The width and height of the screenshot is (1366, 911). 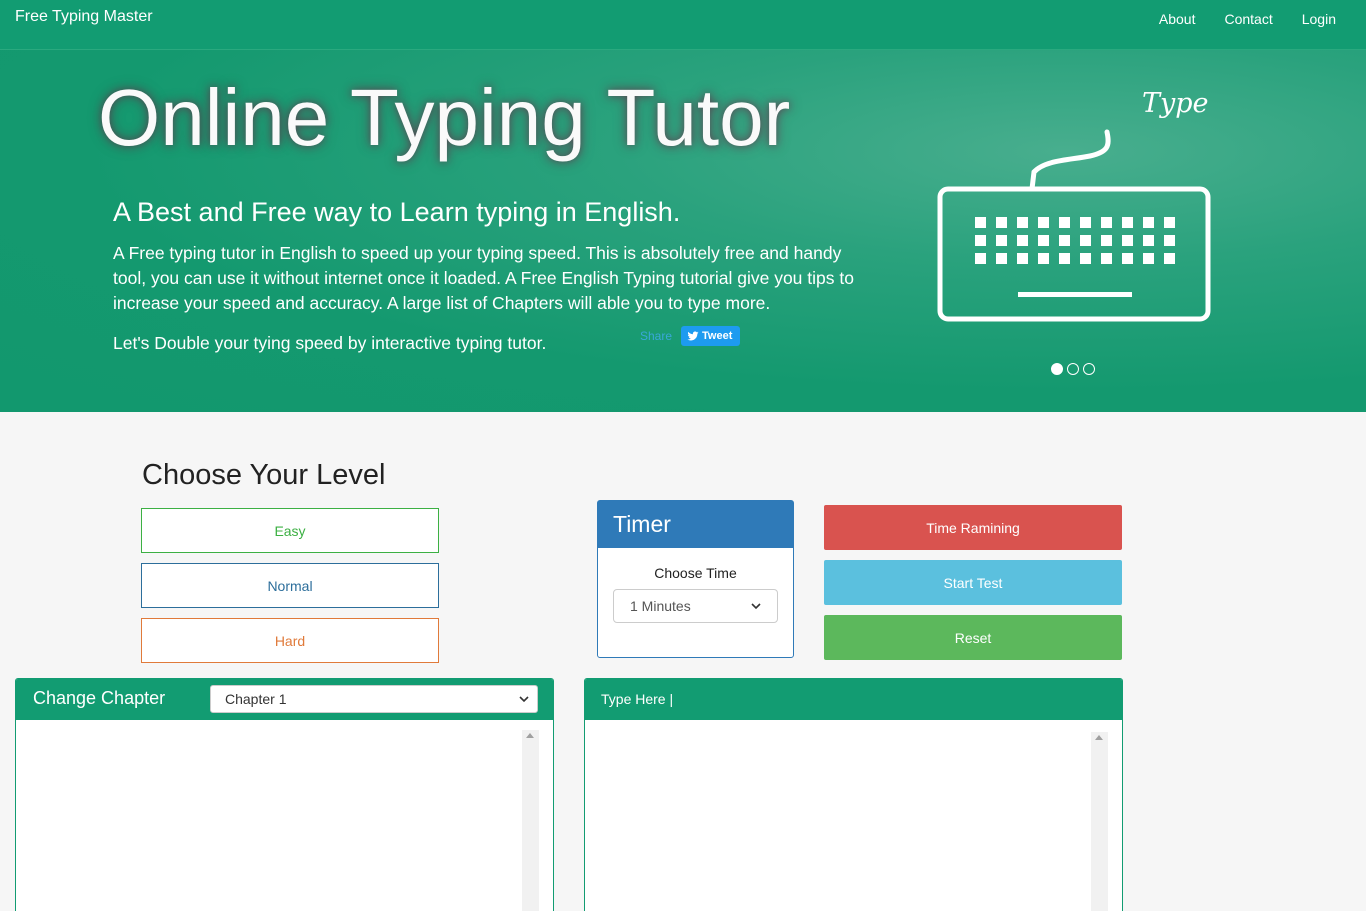 I want to click on level-normal-button: Normal, so click(x=290, y=585).